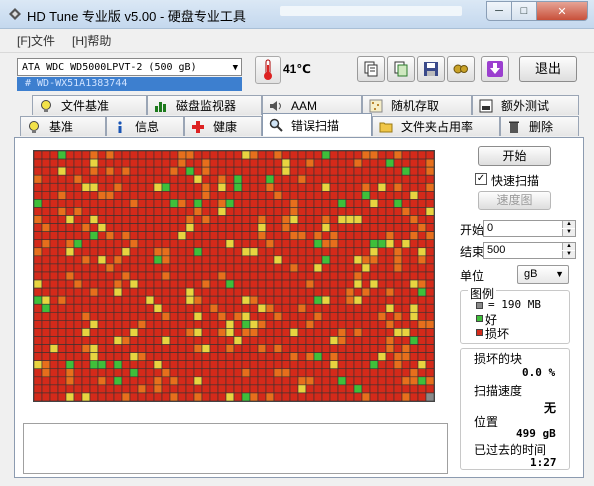 This screenshot has height=486, width=594. Describe the element at coordinates (417, 105) in the screenshot. I see `tab-random-access: 随机存取` at that location.